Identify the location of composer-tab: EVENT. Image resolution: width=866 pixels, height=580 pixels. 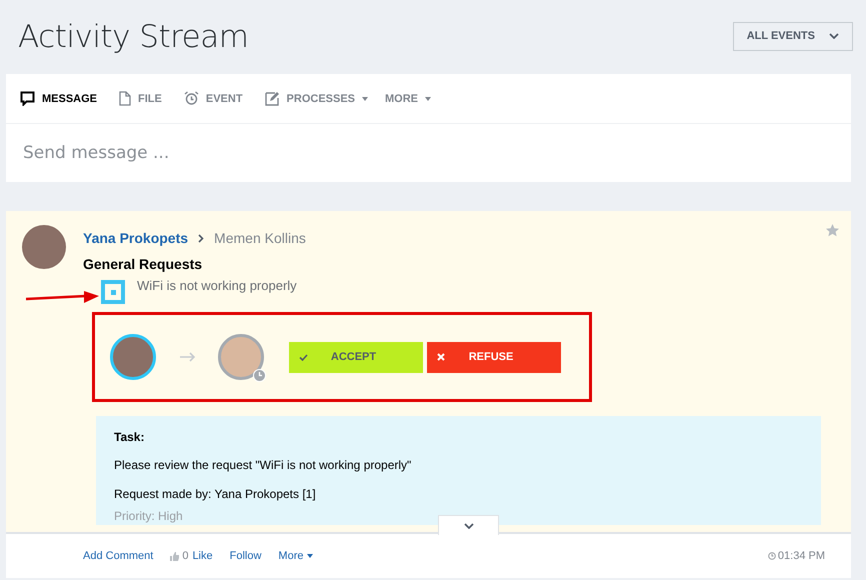
(213, 98).